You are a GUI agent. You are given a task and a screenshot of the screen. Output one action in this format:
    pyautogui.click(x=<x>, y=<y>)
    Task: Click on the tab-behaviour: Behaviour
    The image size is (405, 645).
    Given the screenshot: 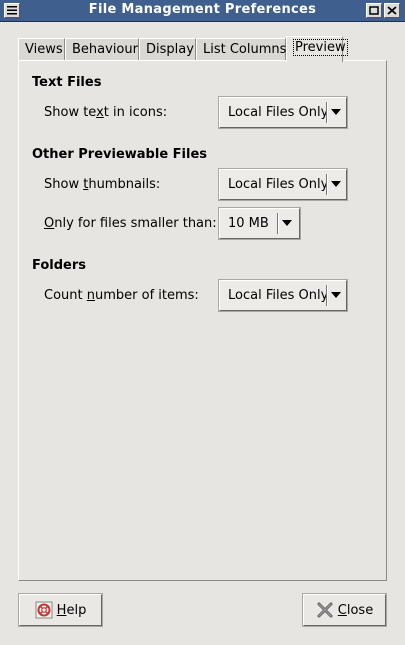 What is the action you would take?
    pyautogui.click(x=102, y=49)
    